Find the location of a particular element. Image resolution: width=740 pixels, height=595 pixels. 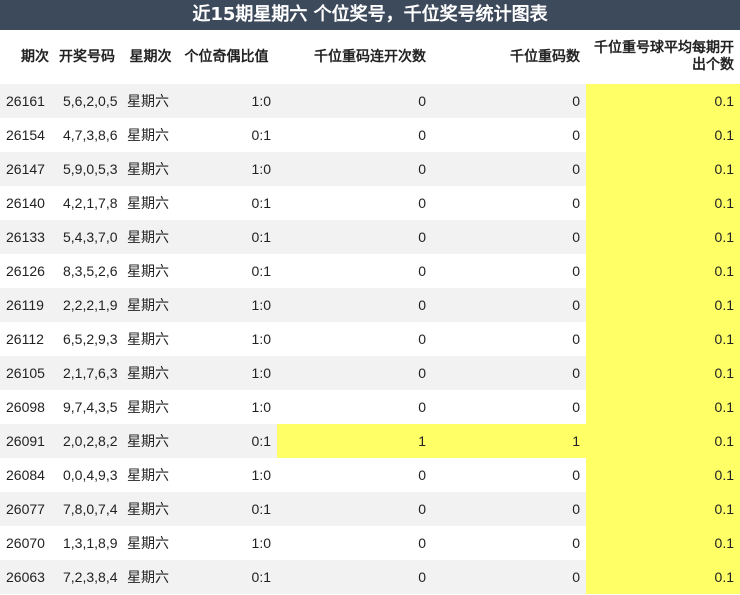

table-row: 26105 2,1,7,6,3 星期六 1:0 0 0 0.1 is located at coordinates (370, 373).